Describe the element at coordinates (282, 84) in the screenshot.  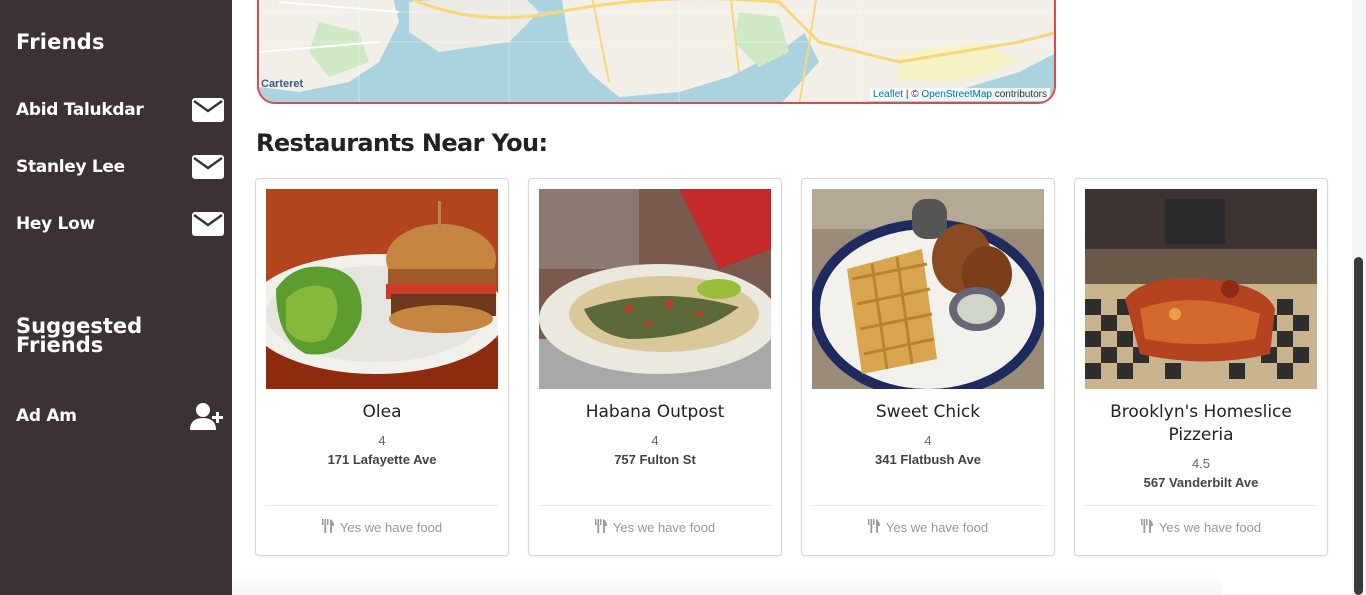
I see `map-place-label: Carteret` at that location.